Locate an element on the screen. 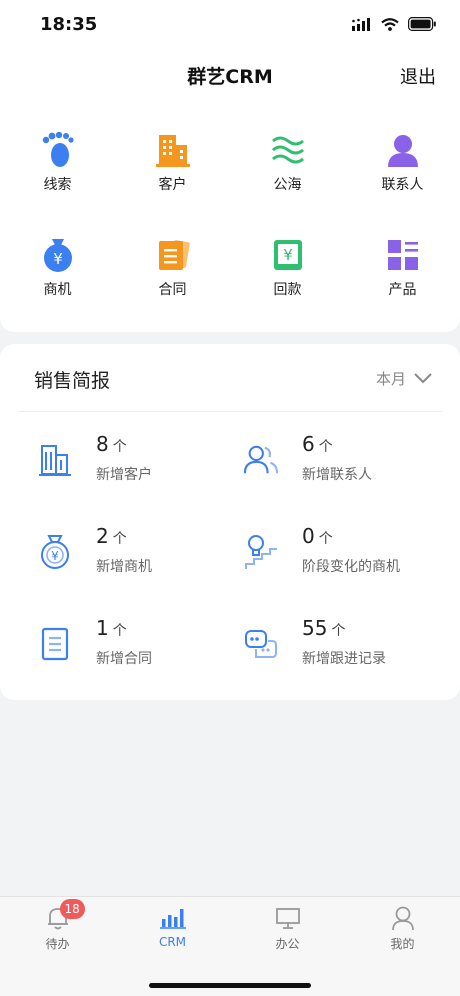 This screenshot has height=996, width=460. footprint-icon is located at coordinates (58, 150).